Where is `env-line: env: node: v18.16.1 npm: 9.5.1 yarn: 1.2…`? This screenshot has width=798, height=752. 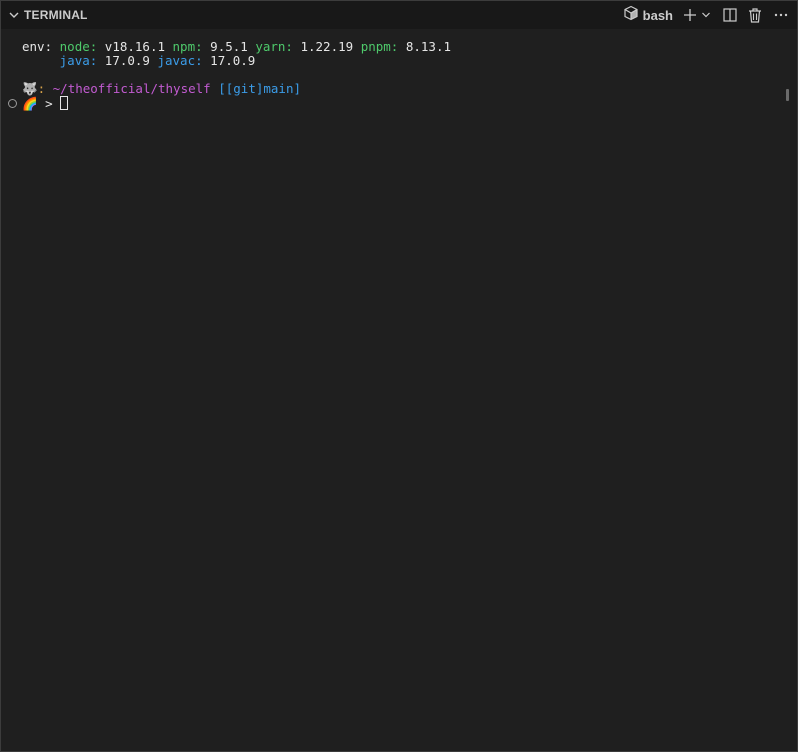
env-line: env: node: v18.16.1 npm: 9.5.1 yarn: 1.2… is located at coordinates (236, 47).